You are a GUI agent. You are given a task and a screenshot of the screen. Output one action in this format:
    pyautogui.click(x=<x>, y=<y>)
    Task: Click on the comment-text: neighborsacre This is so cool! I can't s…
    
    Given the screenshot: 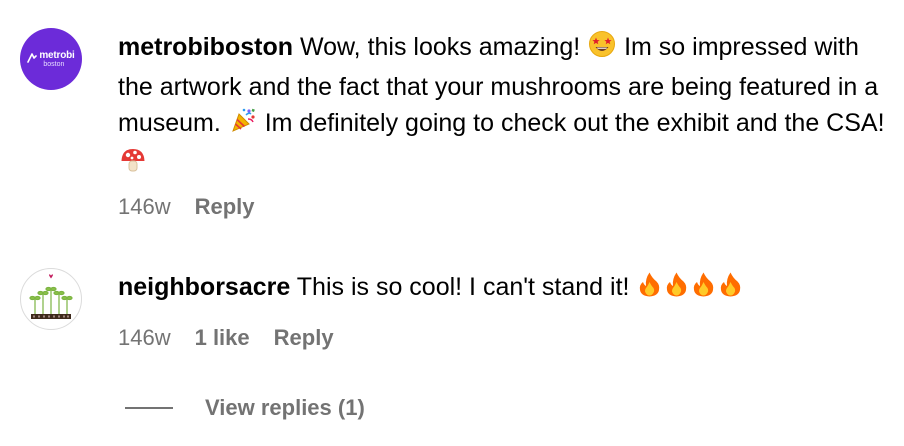 What is the action you would take?
    pyautogui.click(x=509, y=289)
    